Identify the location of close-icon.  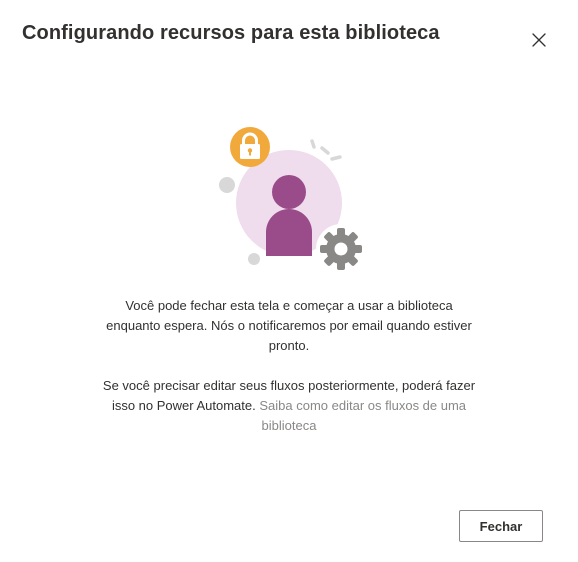
(539, 40).